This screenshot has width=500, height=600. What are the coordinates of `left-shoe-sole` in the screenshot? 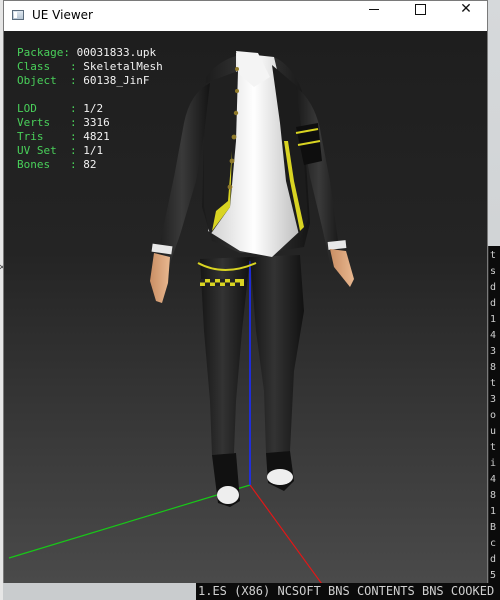 It's located at (228, 495).